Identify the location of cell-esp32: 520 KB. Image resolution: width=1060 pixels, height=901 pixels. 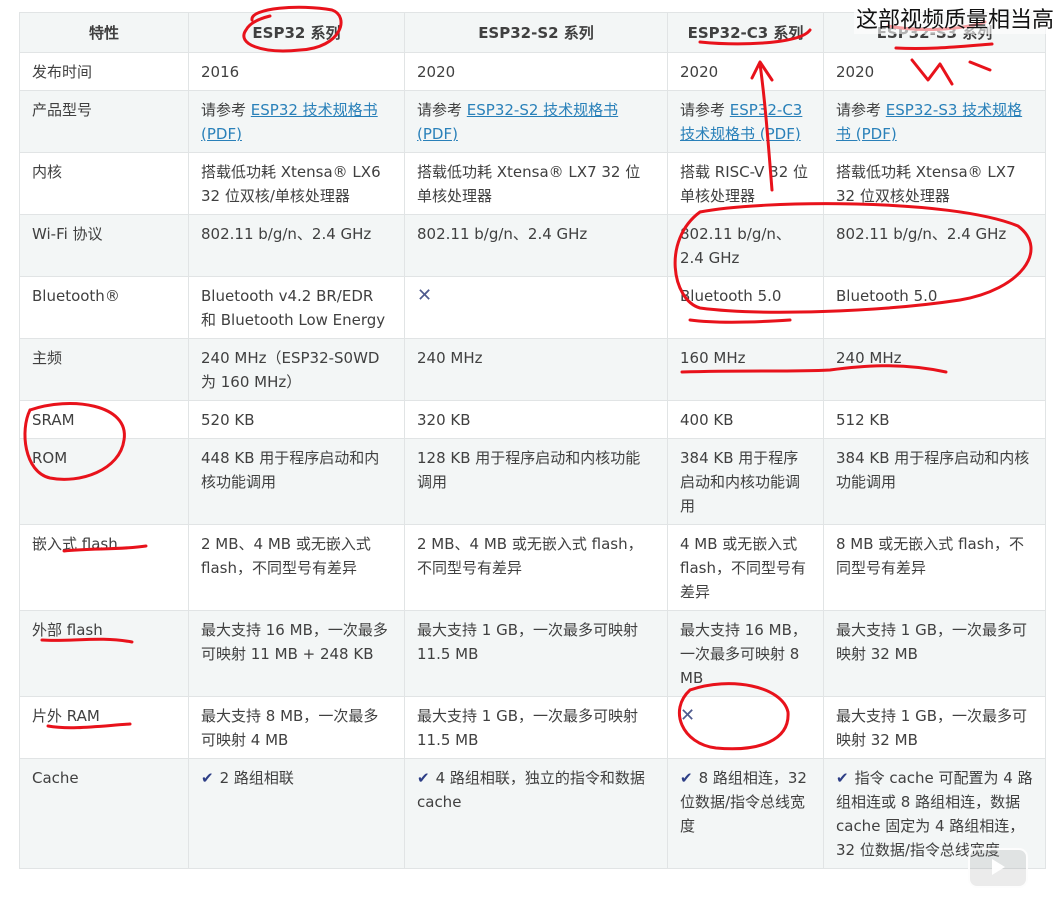
(296, 419).